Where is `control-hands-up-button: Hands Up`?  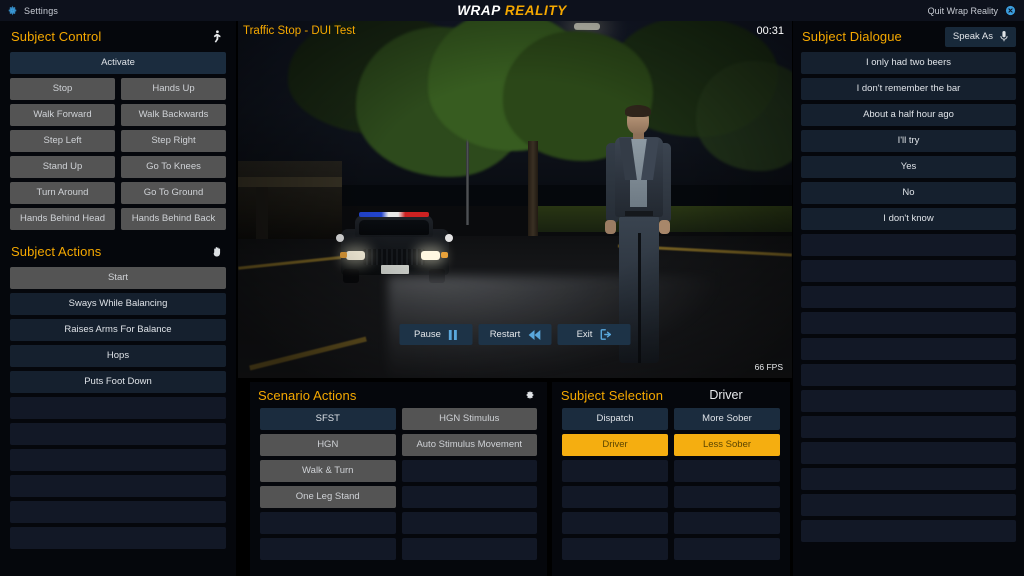 control-hands-up-button: Hands Up is located at coordinates (173, 89).